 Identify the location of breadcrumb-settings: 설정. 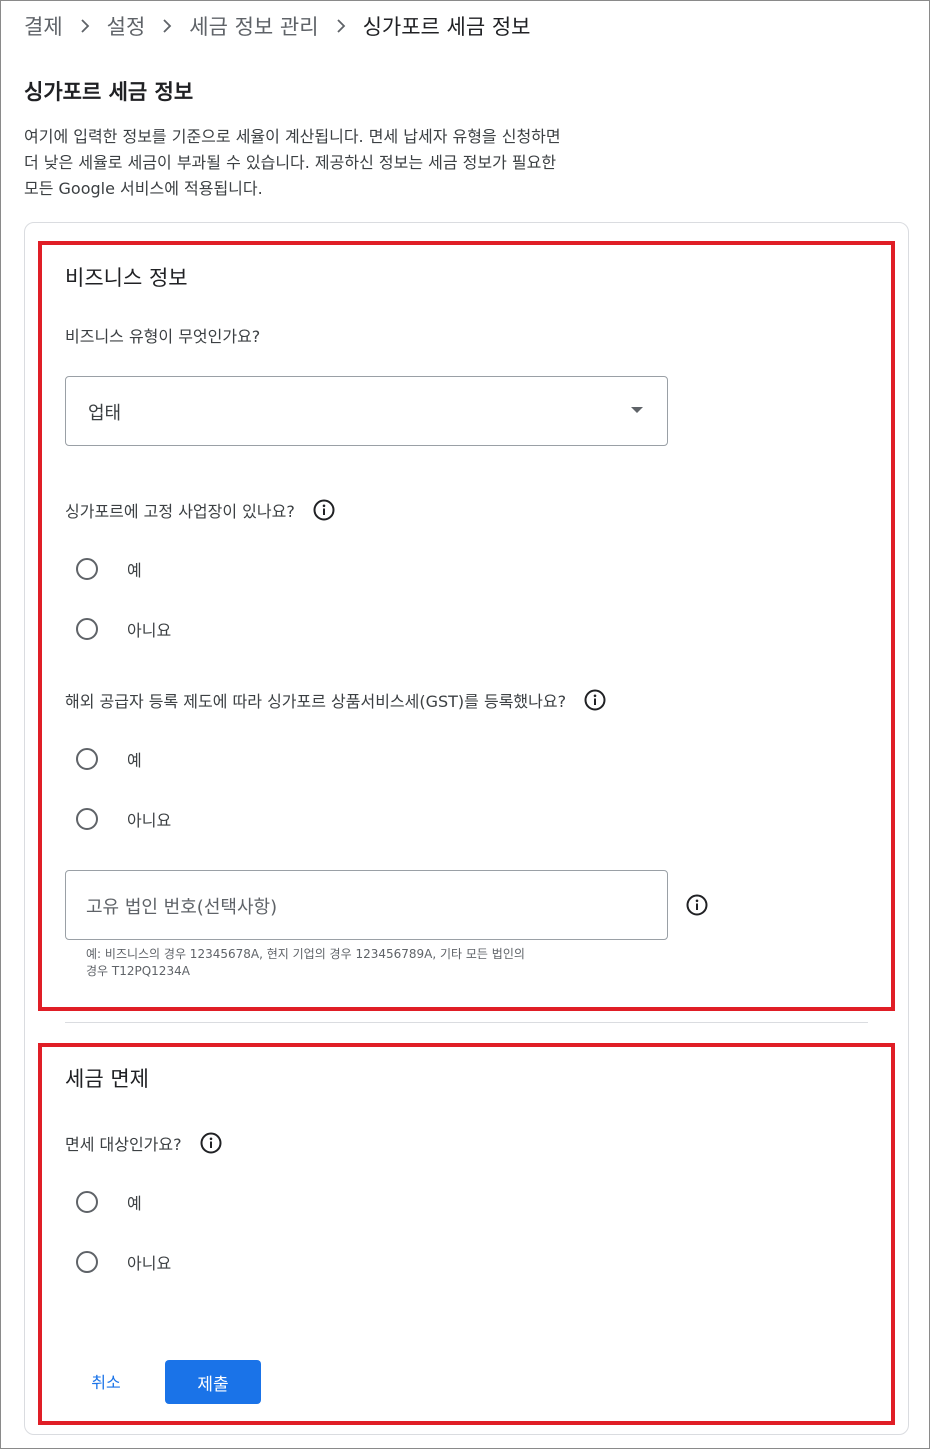
(126, 26).